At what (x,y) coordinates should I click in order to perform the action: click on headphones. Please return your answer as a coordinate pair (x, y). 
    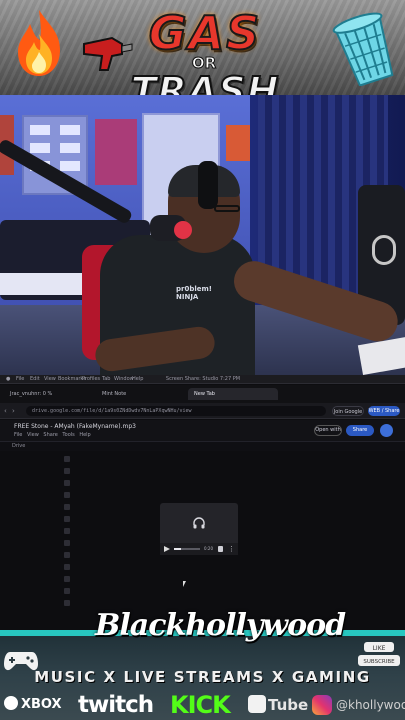
    Looking at the image, I should click on (208, 185).